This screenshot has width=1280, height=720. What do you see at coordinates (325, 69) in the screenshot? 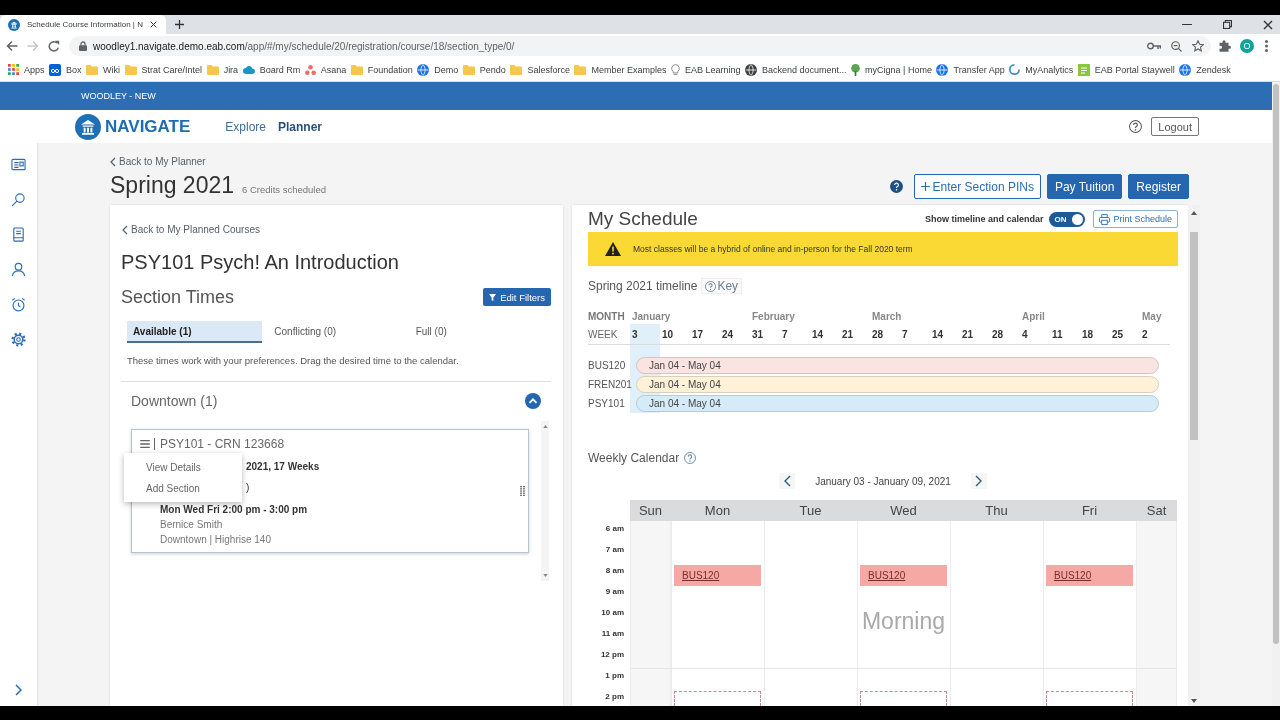
I see `bookmark: Asana` at bounding box center [325, 69].